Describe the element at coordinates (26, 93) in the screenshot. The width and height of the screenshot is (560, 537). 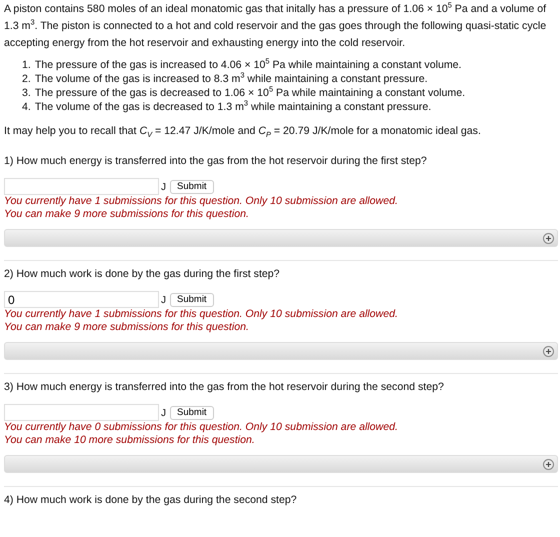
I see `step-number: 3.` at that location.